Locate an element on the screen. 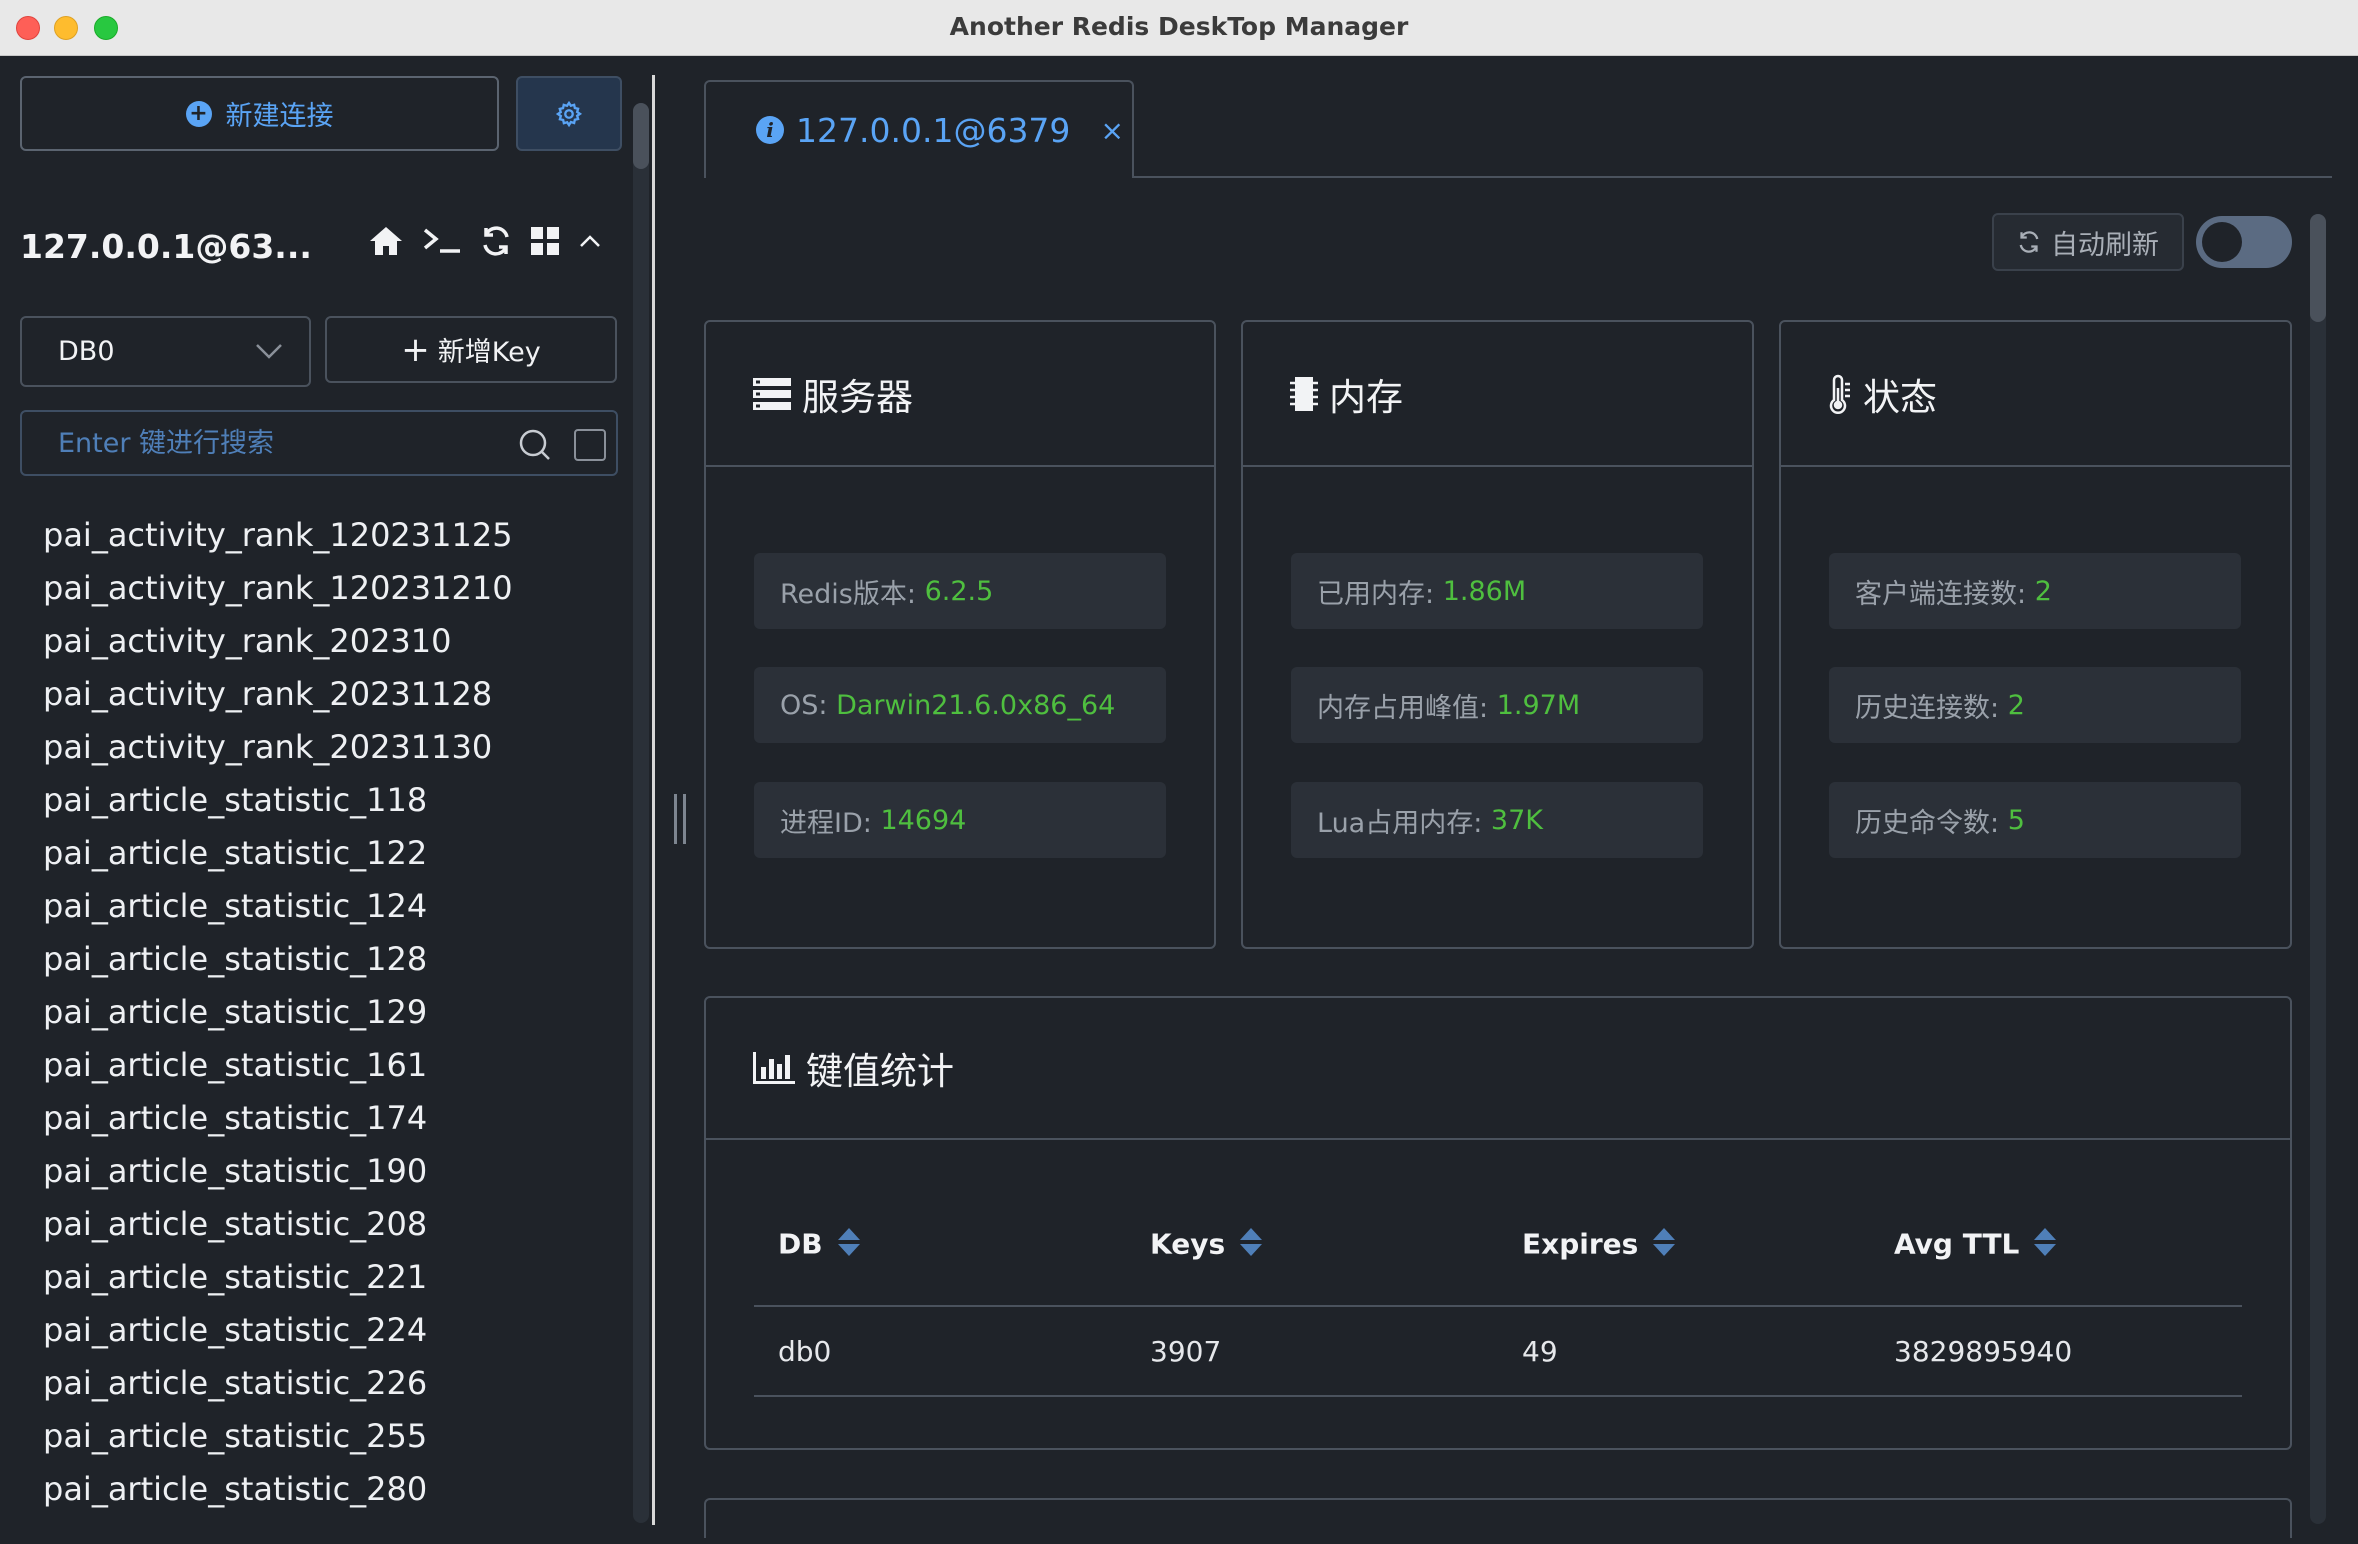  plus-circle-icon: + is located at coordinates (198, 113).